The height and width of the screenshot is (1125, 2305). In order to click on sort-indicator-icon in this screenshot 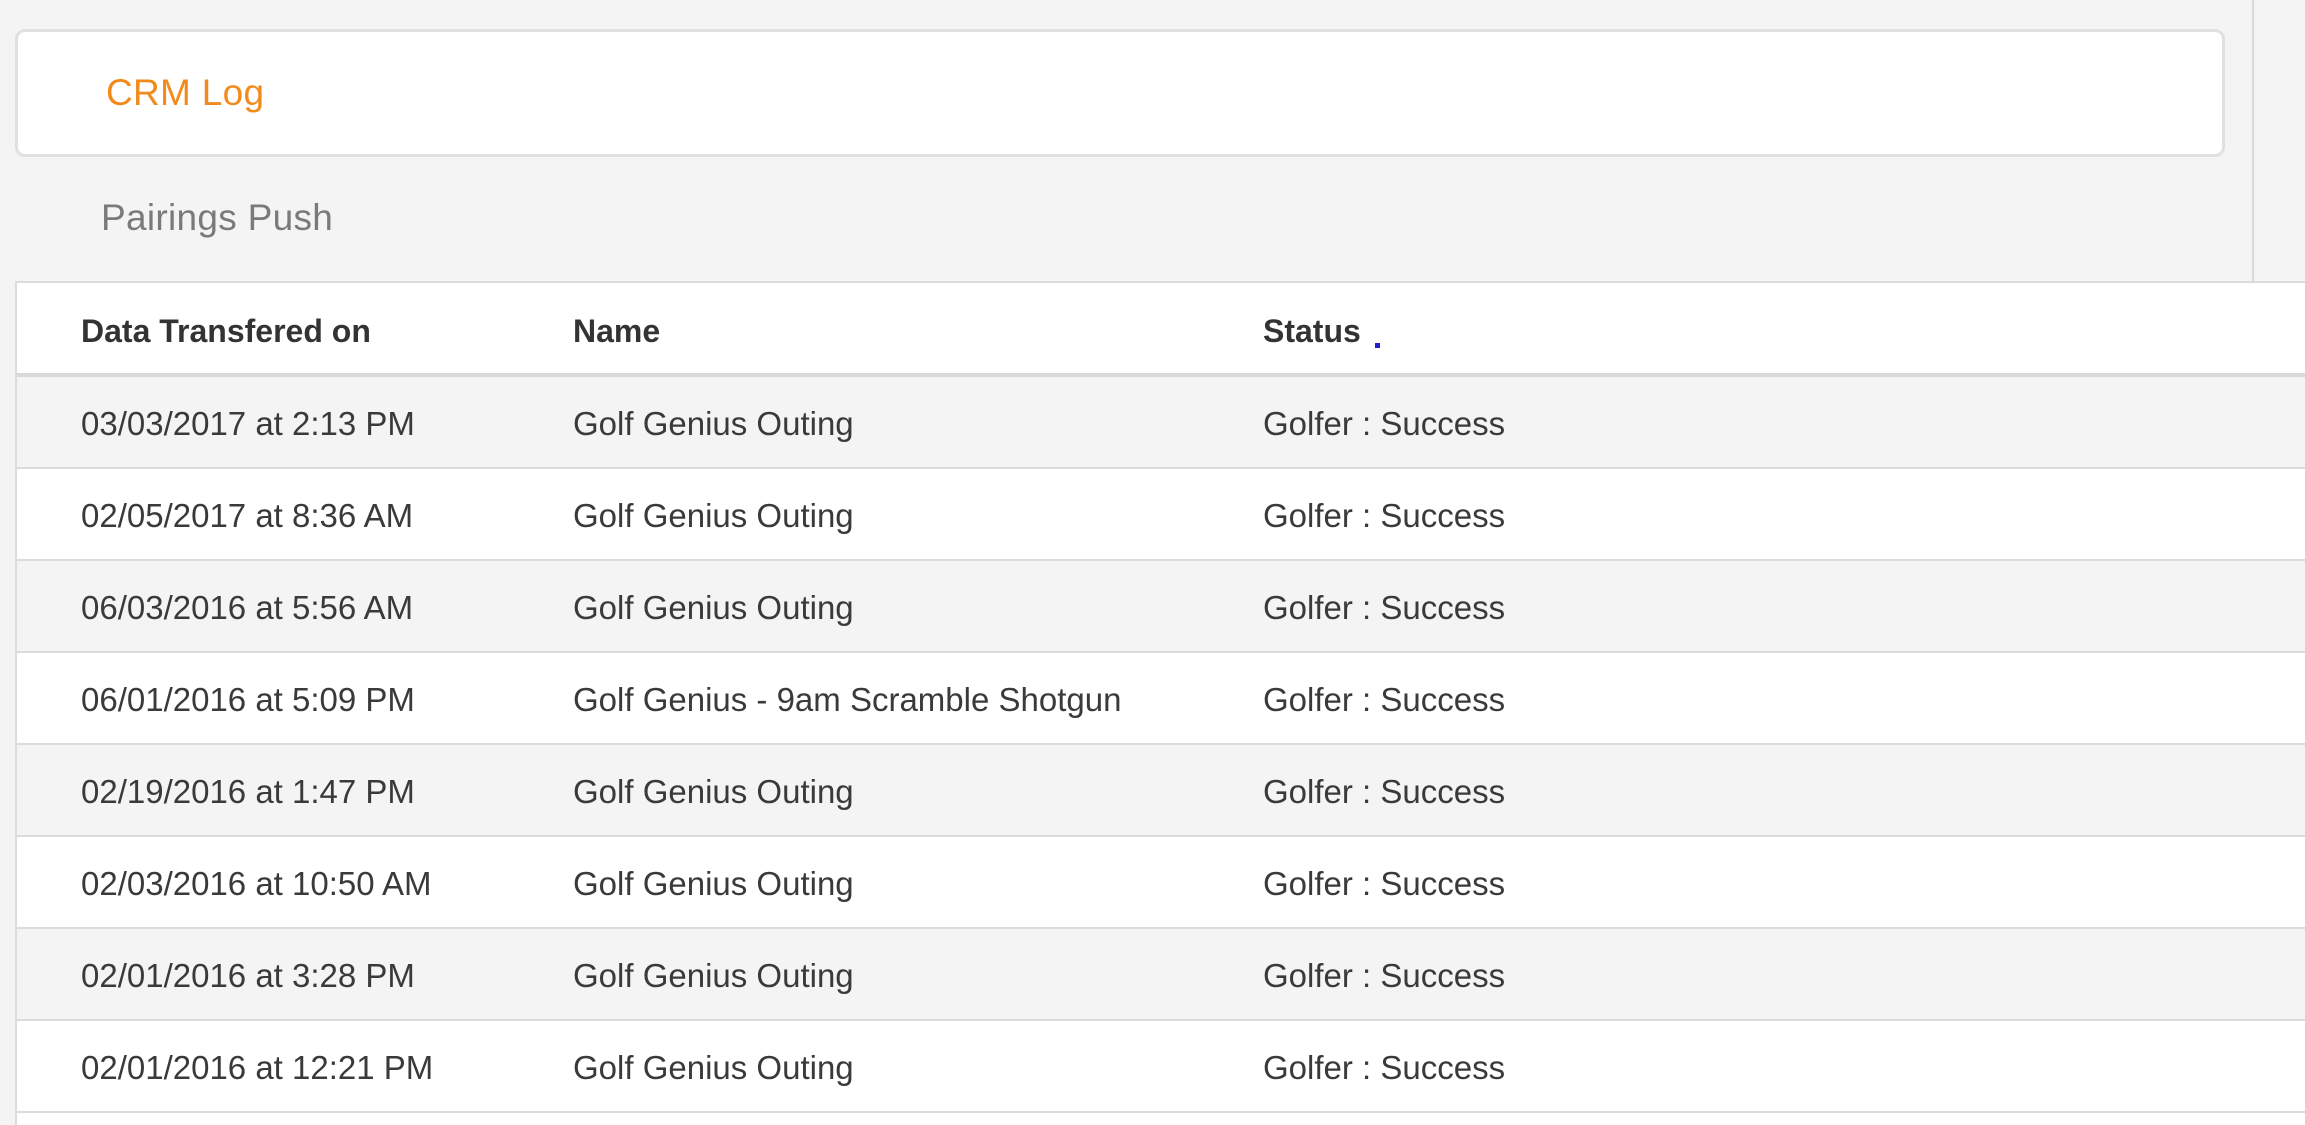, I will do `click(1377, 345)`.